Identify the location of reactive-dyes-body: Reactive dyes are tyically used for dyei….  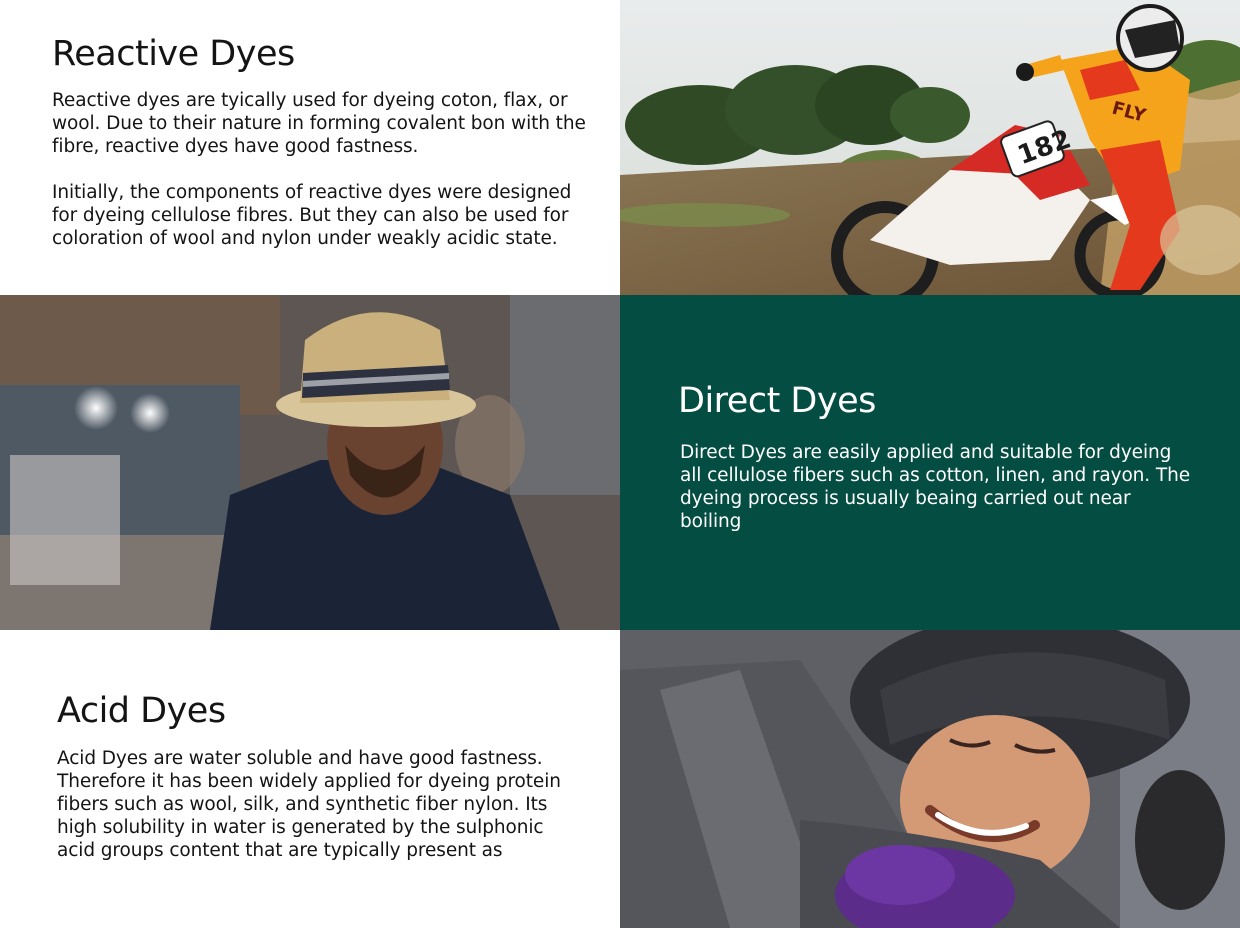
(322, 169).